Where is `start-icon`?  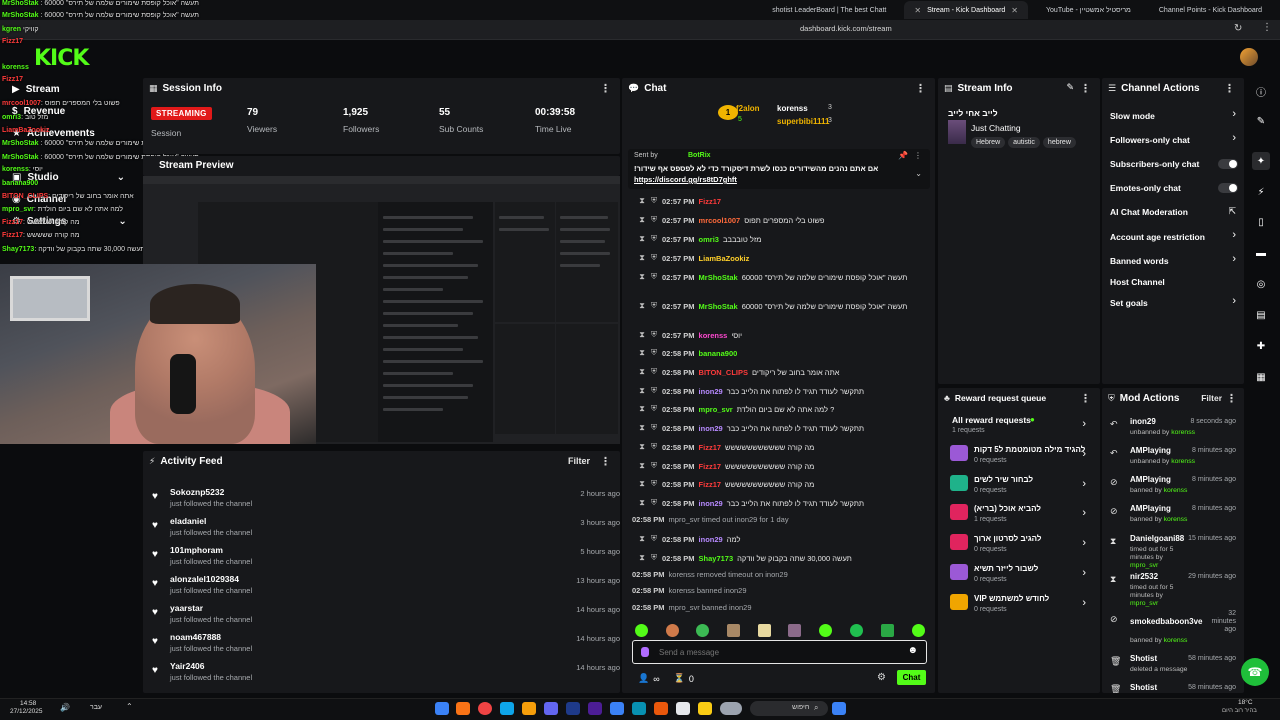 start-icon is located at coordinates (839, 708).